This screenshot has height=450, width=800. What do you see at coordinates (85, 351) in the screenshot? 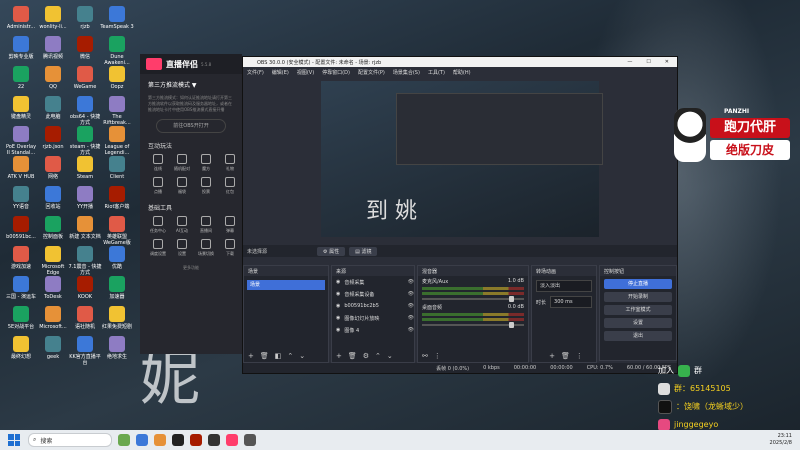
I see `desktop-icon: KK官方直播平台` at bounding box center [85, 351].